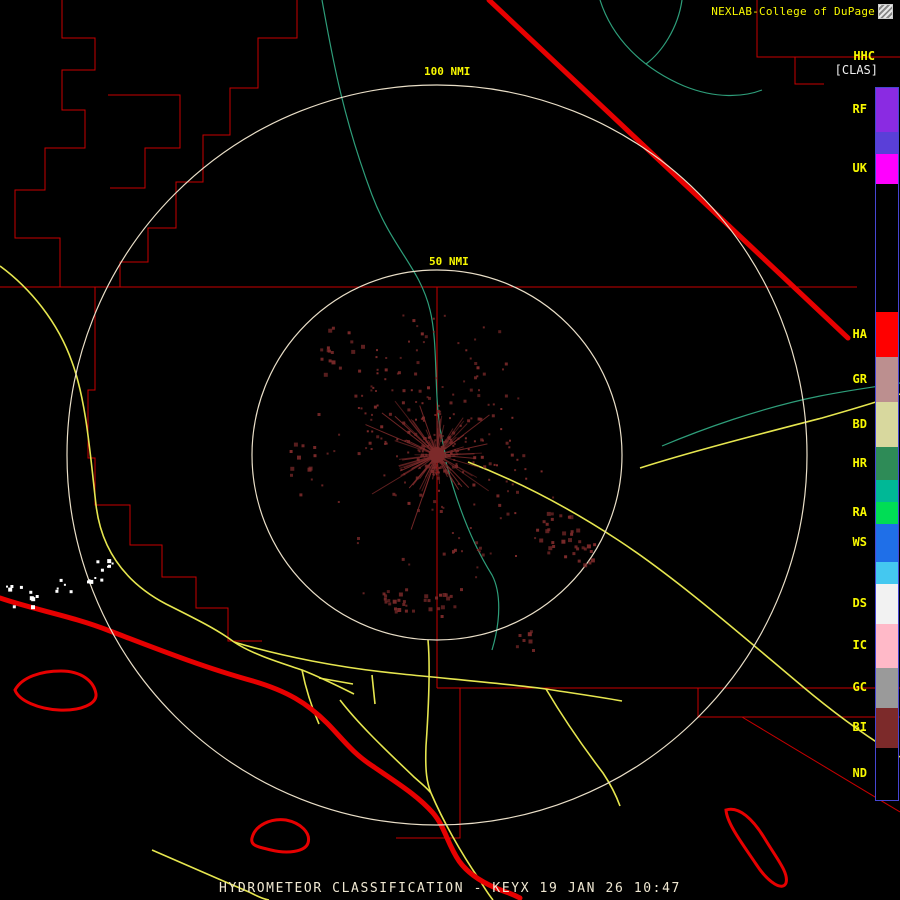  I want to click on legend-label-nd: ND, so click(859, 773).